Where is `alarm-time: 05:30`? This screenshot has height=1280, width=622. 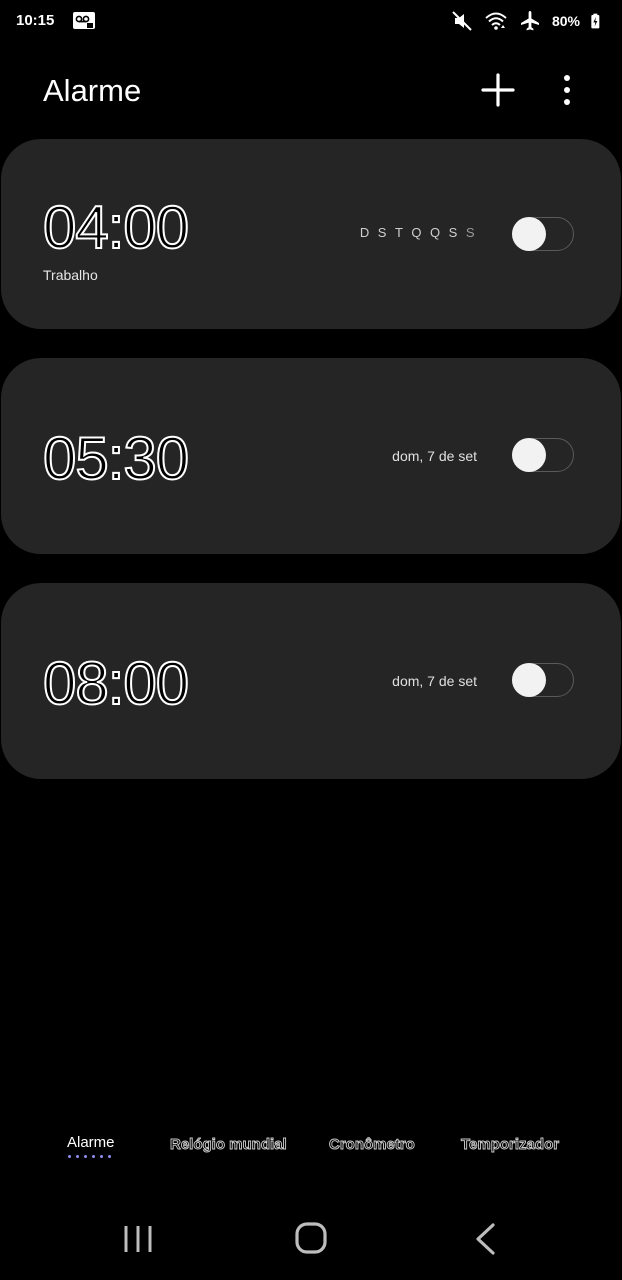
alarm-time: 05:30 is located at coordinates (116, 458).